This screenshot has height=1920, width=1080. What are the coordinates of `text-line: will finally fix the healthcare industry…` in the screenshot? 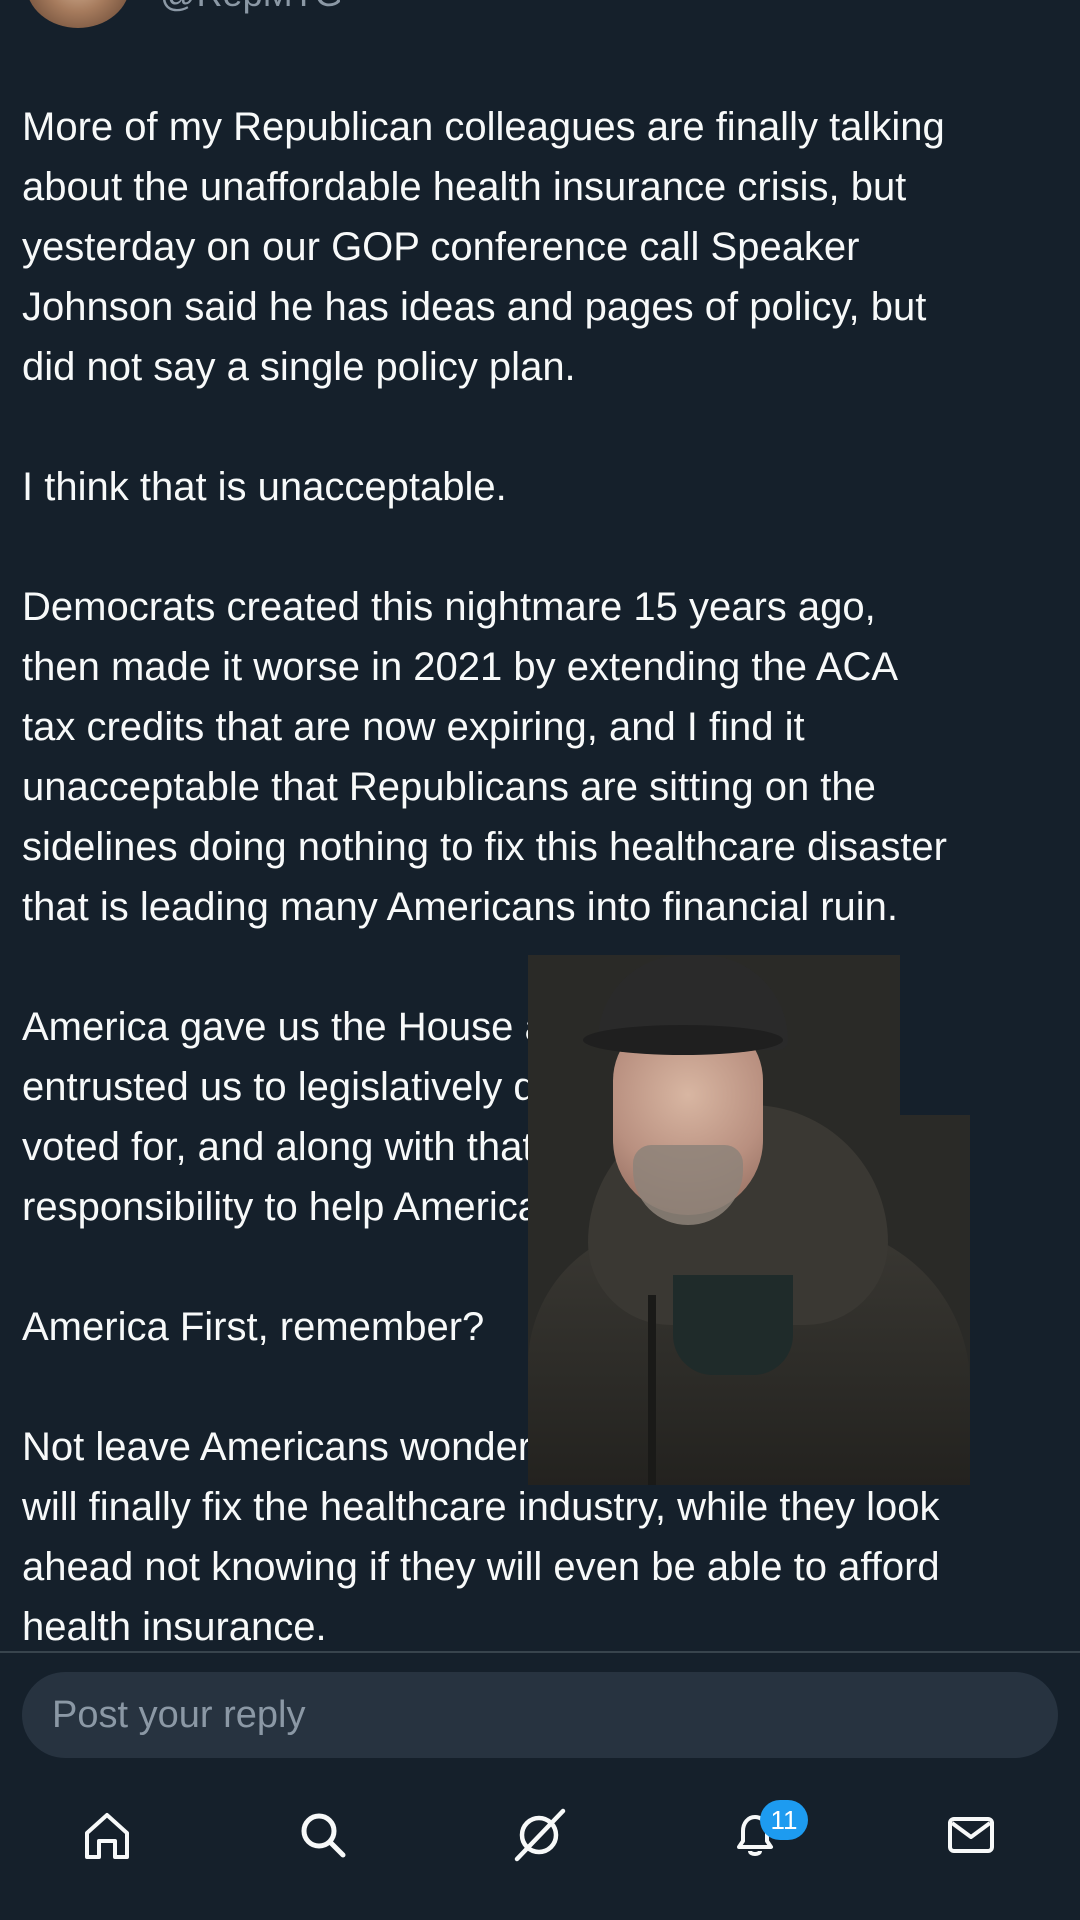 It's located at (481, 1507).